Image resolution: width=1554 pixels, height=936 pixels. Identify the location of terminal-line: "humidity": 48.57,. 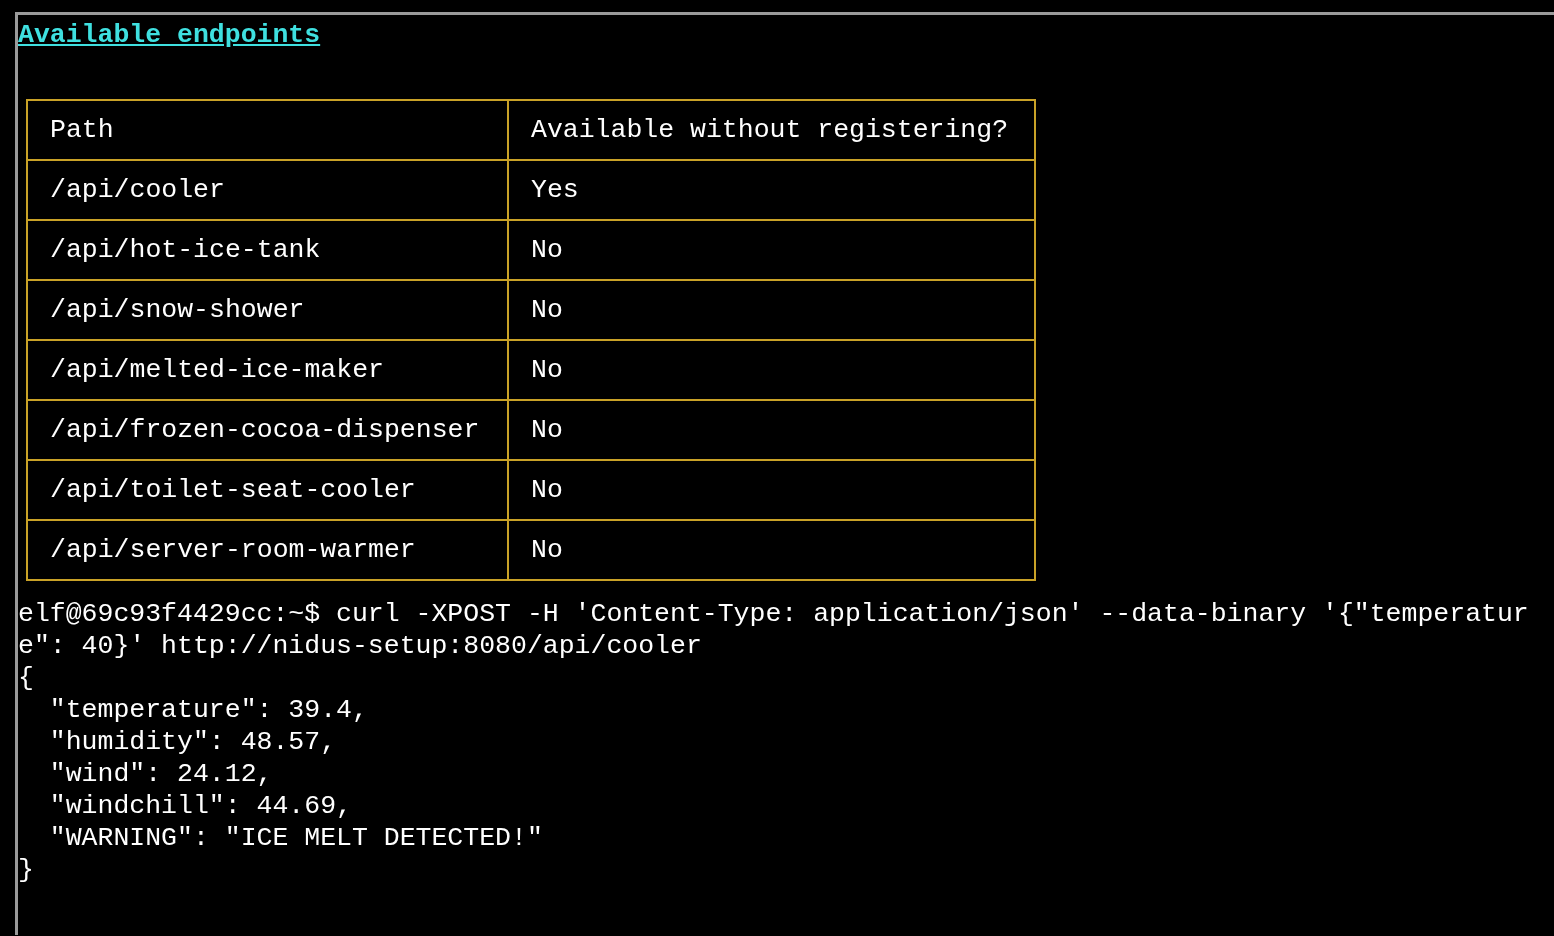
(193, 742).